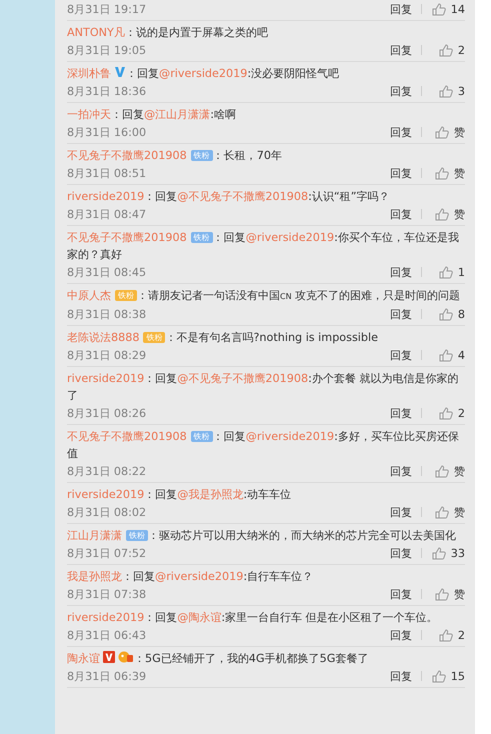  Describe the element at coordinates (168, 33) in the screenshot. I see `comment-text: ANTONY凡：说的是内置于屏幕之类的吧` at that location.